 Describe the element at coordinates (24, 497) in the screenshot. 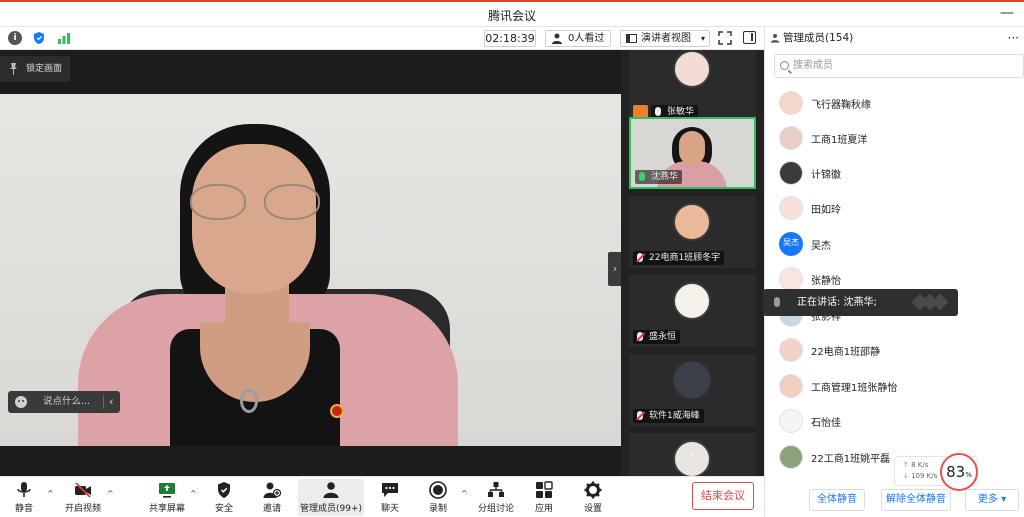

I see `mute-button: 静音` at that location.